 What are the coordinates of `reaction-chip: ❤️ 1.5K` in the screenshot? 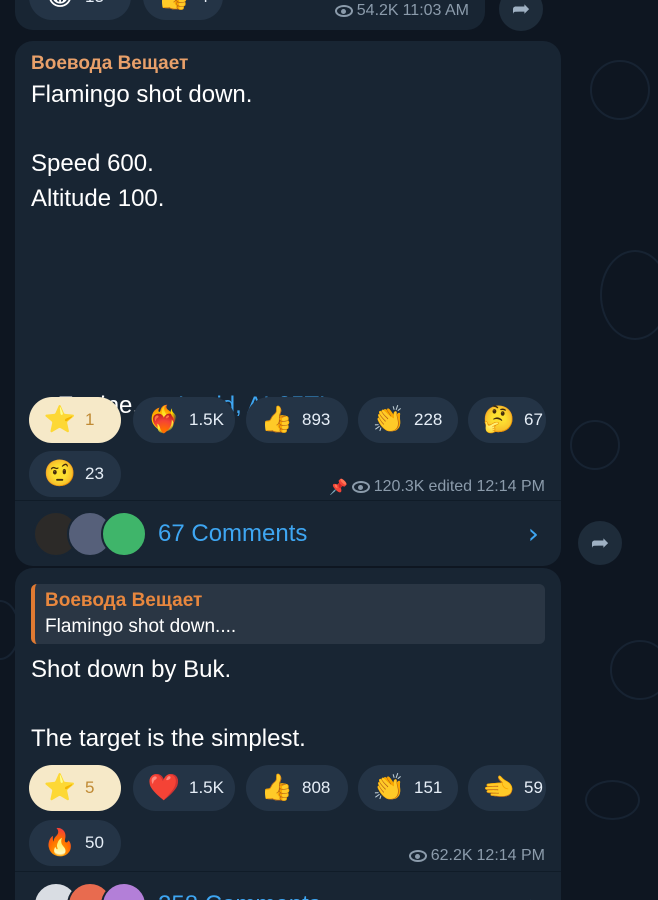 It's located at (184, 788).